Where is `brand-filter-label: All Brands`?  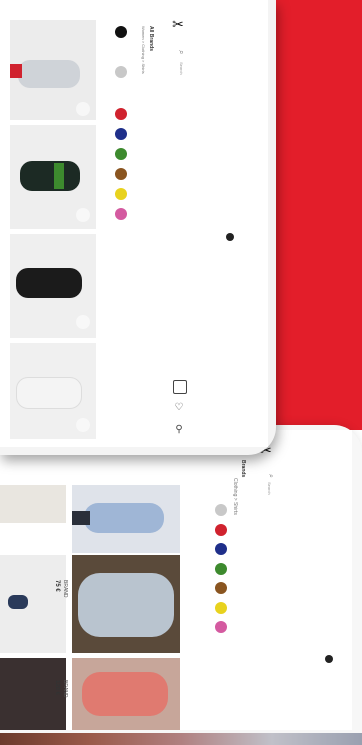 brand-filter-label: All Brands is located at coordinates (151, 38).